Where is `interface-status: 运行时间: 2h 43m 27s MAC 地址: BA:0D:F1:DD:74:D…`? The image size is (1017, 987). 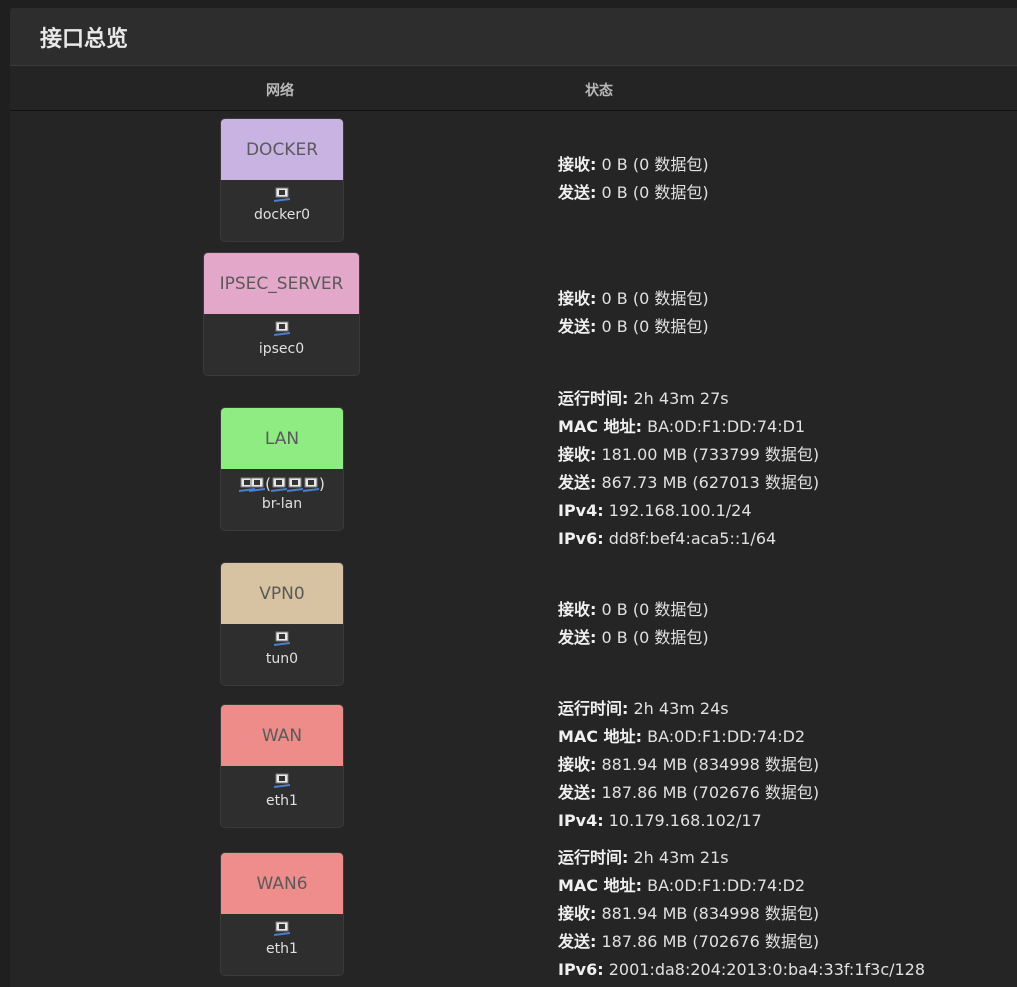 interface-status: 运行时间: 2h 43m 27s MAC 地址: BA:0D:F1:DD:74:D… is located at coordinates (688, 469).